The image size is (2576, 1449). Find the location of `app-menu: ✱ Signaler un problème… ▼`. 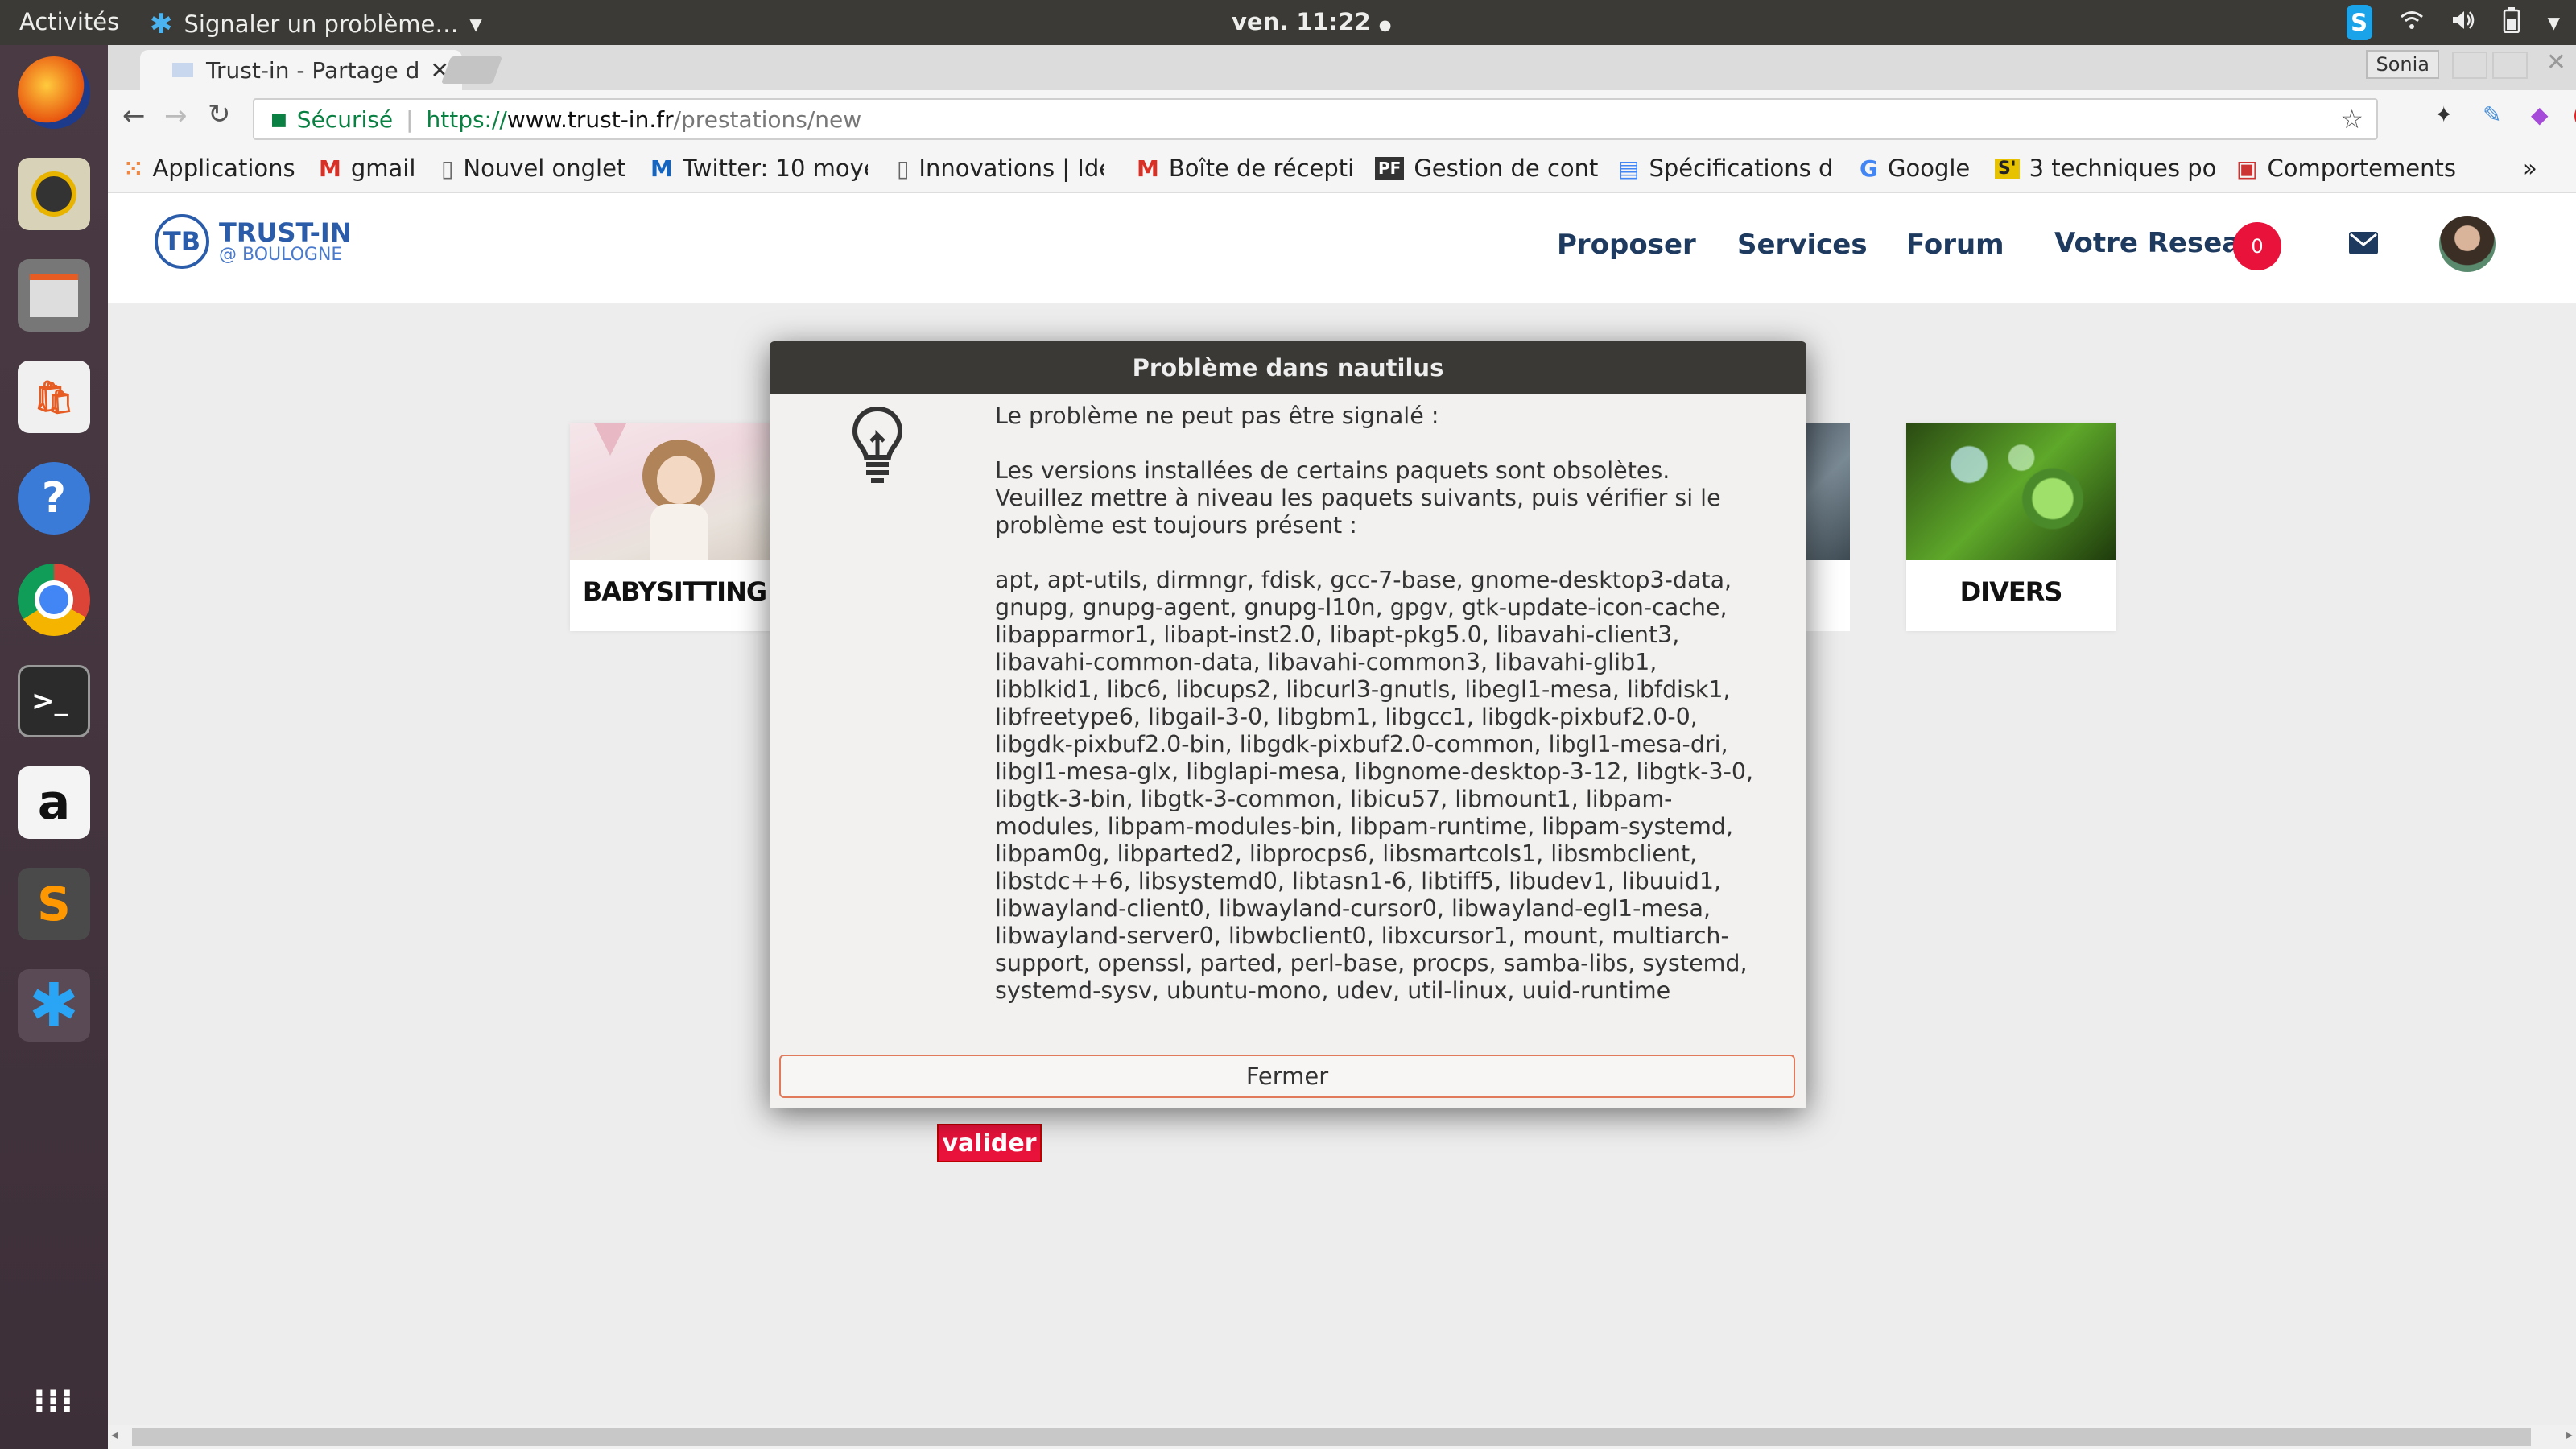

app-menu: ✱ Signaler un problème… ▼ is located at coordinates (316, 24).